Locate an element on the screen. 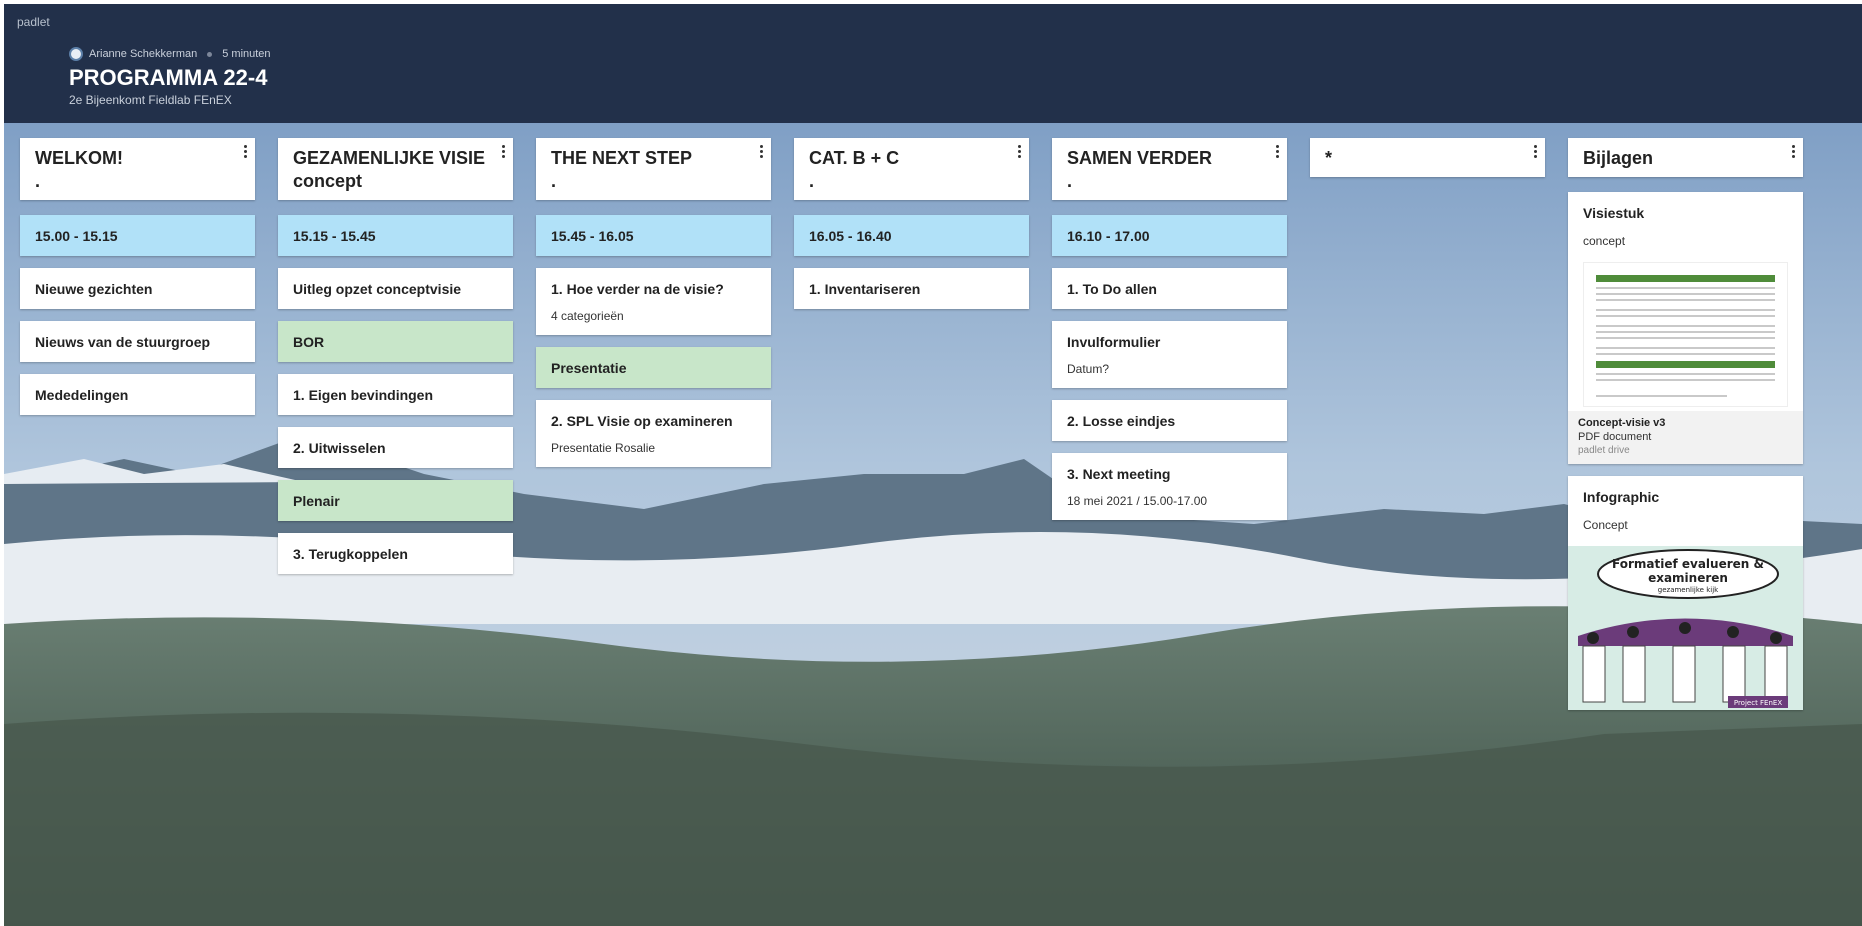 Image resolution: width=1862 pixels, height=926 pixels. post-title: Nieuwe gezichten is located at coordinates (94, 289).